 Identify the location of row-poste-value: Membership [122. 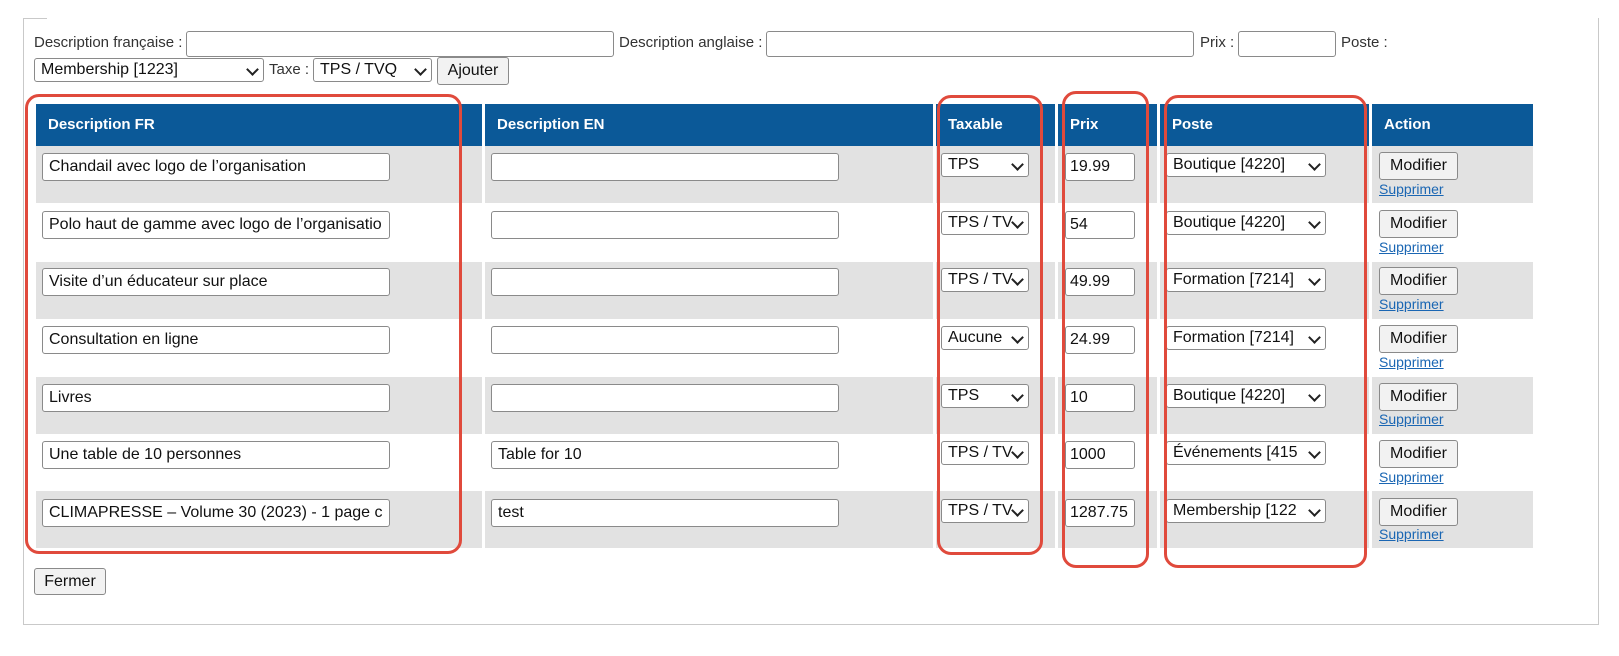
(1235, 510).